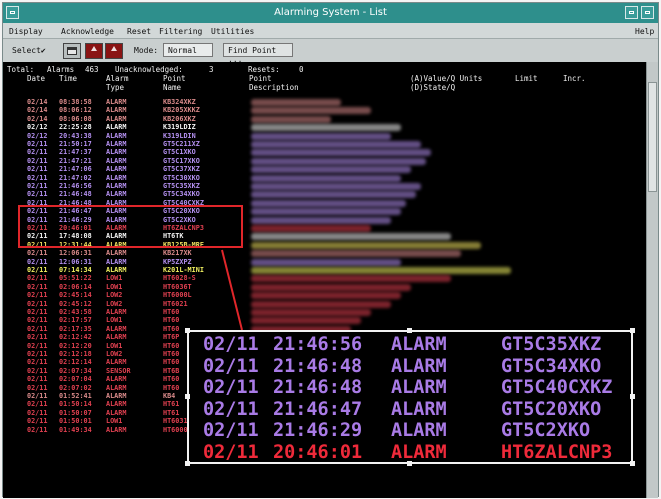 Image resolution: width=661 pixels, height=499 pixels. Describe the element at coordinates (174, 83) in the screenshot. I see `col-point-name: Point Name` at that location.